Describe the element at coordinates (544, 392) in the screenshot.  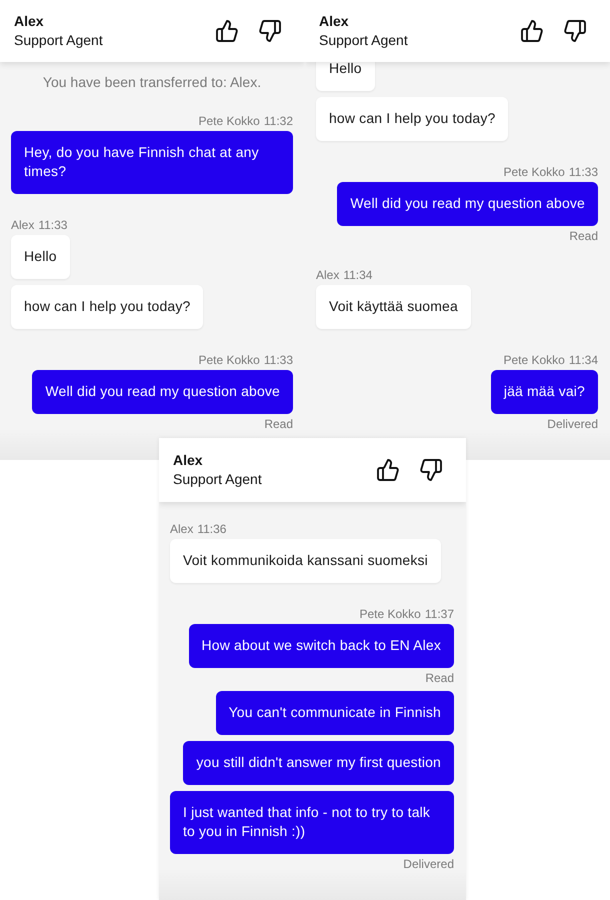
I see `sent-message: jää mää vai?` at that location.